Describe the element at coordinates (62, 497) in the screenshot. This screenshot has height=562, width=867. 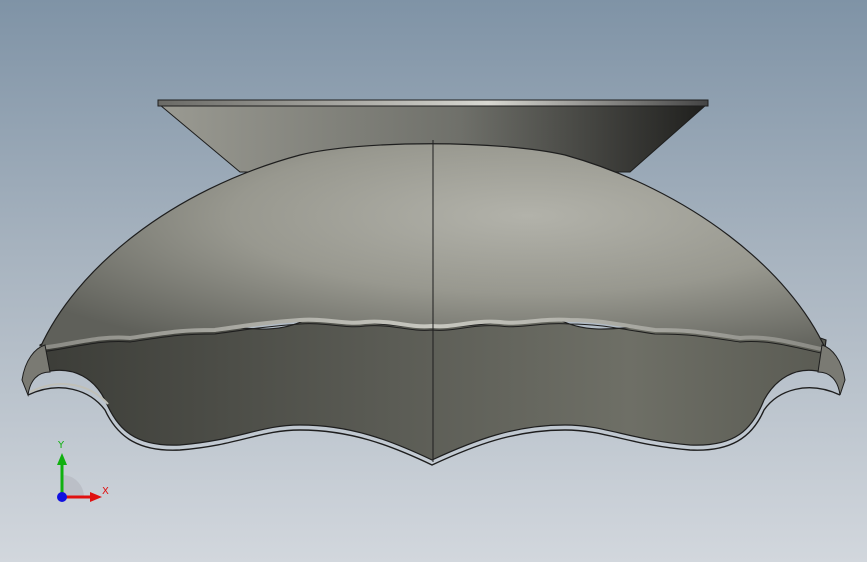
I see `z-axis-dot-icon` at that location.